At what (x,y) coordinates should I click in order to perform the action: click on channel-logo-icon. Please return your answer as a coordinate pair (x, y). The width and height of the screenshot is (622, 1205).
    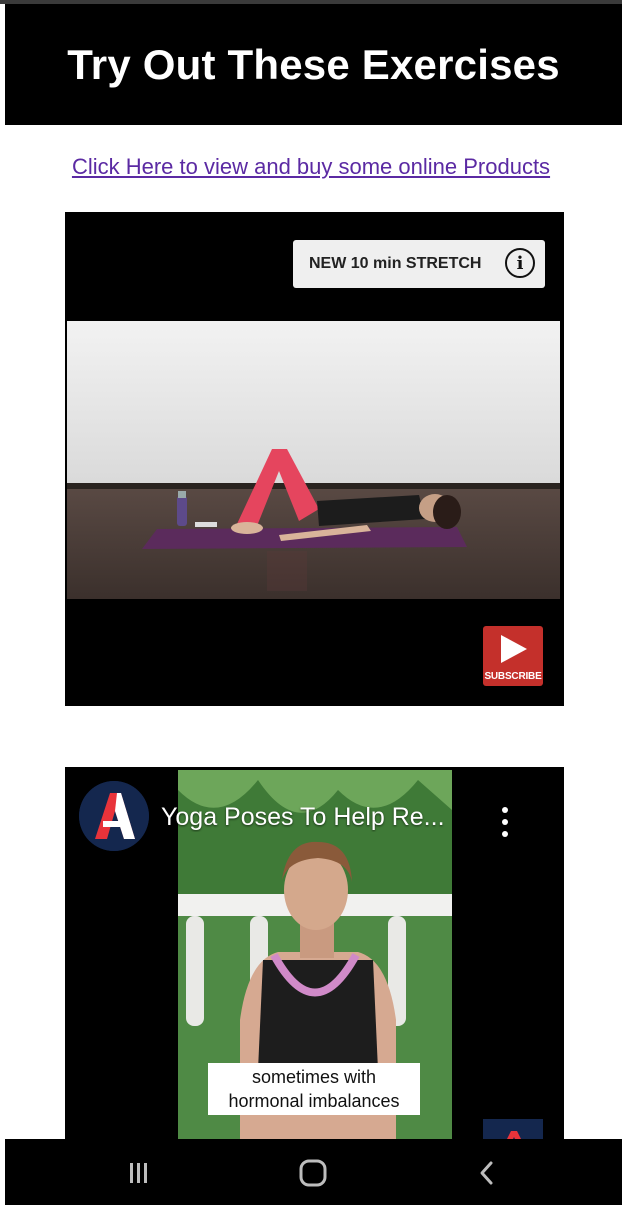
    Looking at the image, I should click on (114, 816).